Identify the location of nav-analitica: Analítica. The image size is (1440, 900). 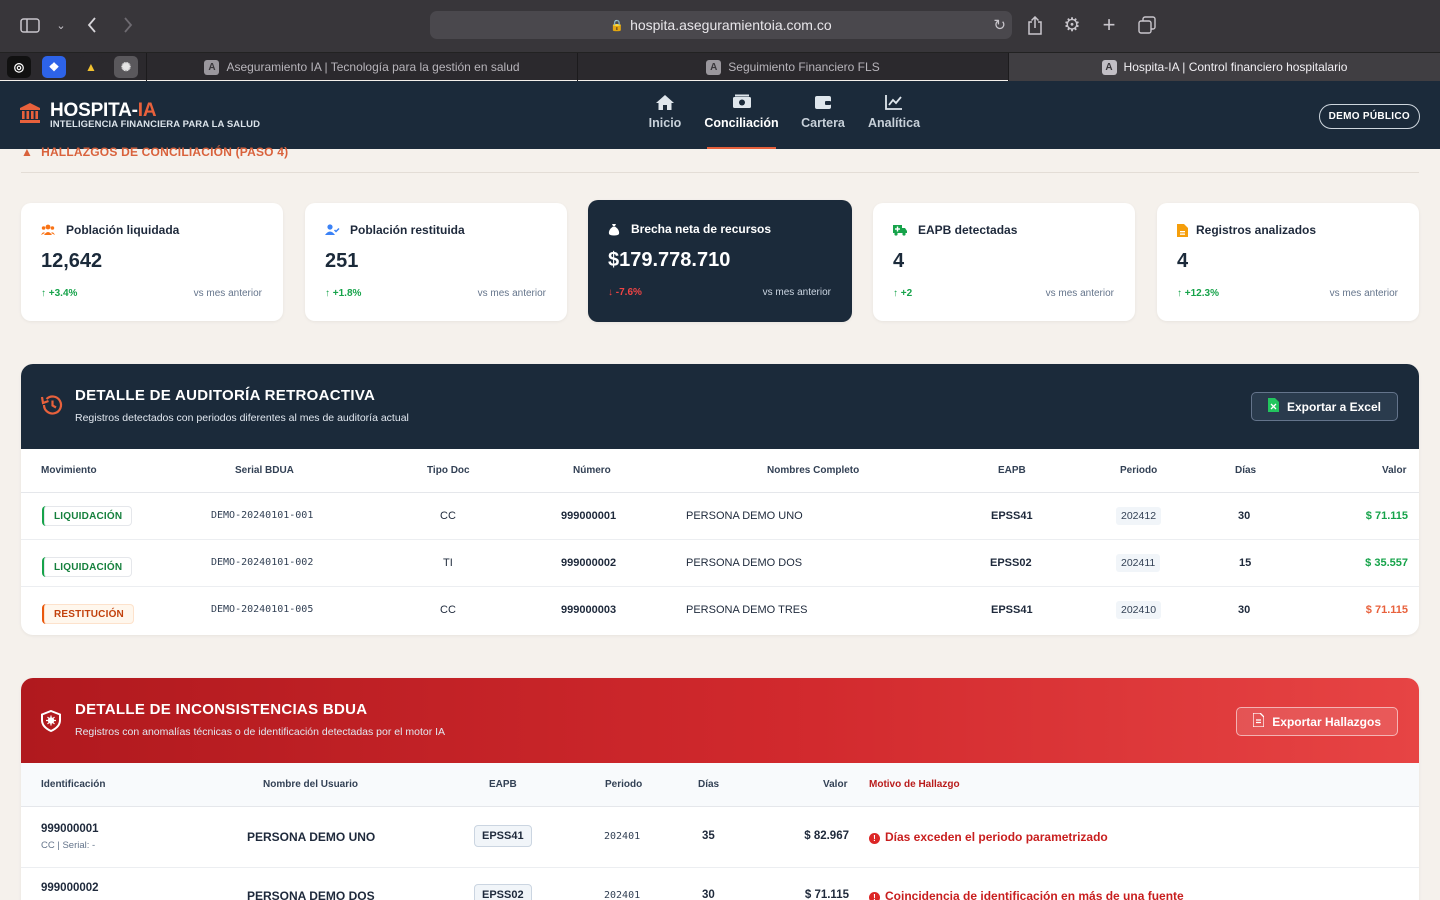
(894, 120).